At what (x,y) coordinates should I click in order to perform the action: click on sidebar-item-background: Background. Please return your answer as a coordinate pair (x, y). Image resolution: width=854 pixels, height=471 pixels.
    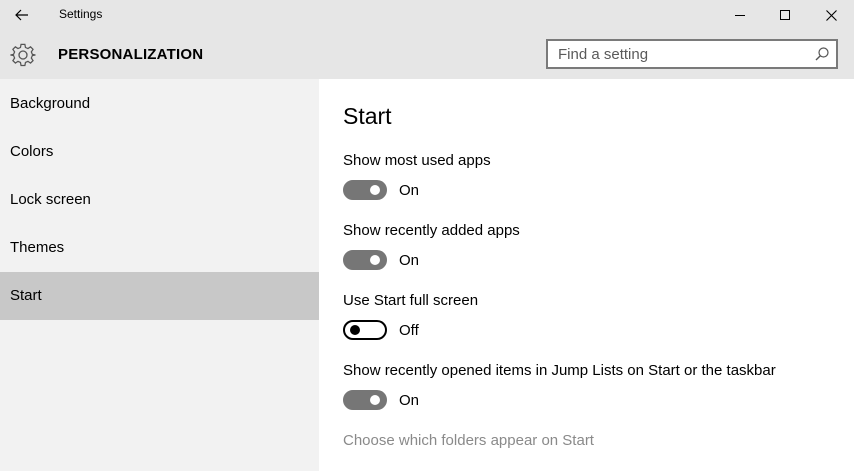
    Looking at the image, I should click on (159, 104).